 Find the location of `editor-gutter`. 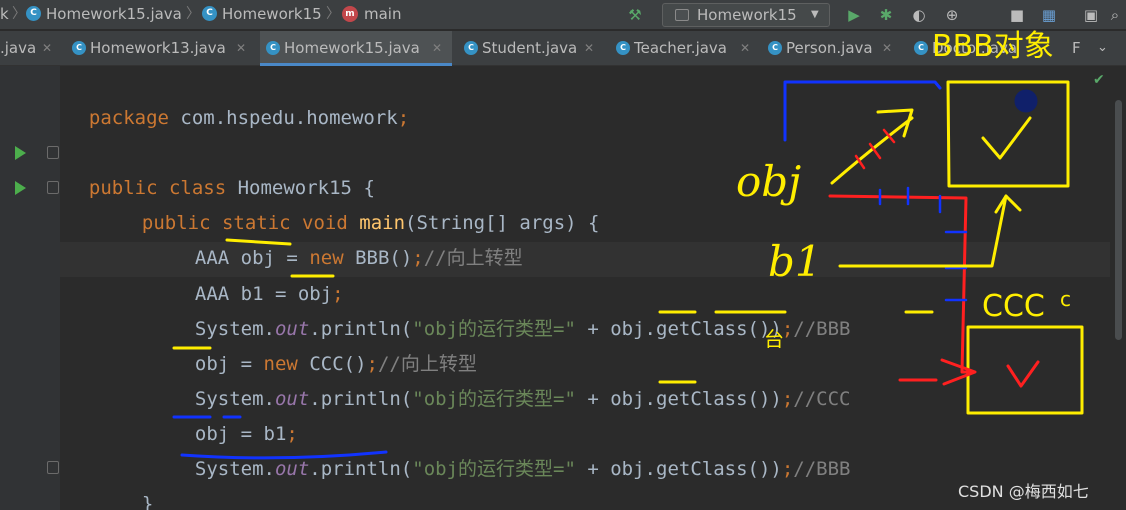

editor-gutter is located at coordinates (30, 288).